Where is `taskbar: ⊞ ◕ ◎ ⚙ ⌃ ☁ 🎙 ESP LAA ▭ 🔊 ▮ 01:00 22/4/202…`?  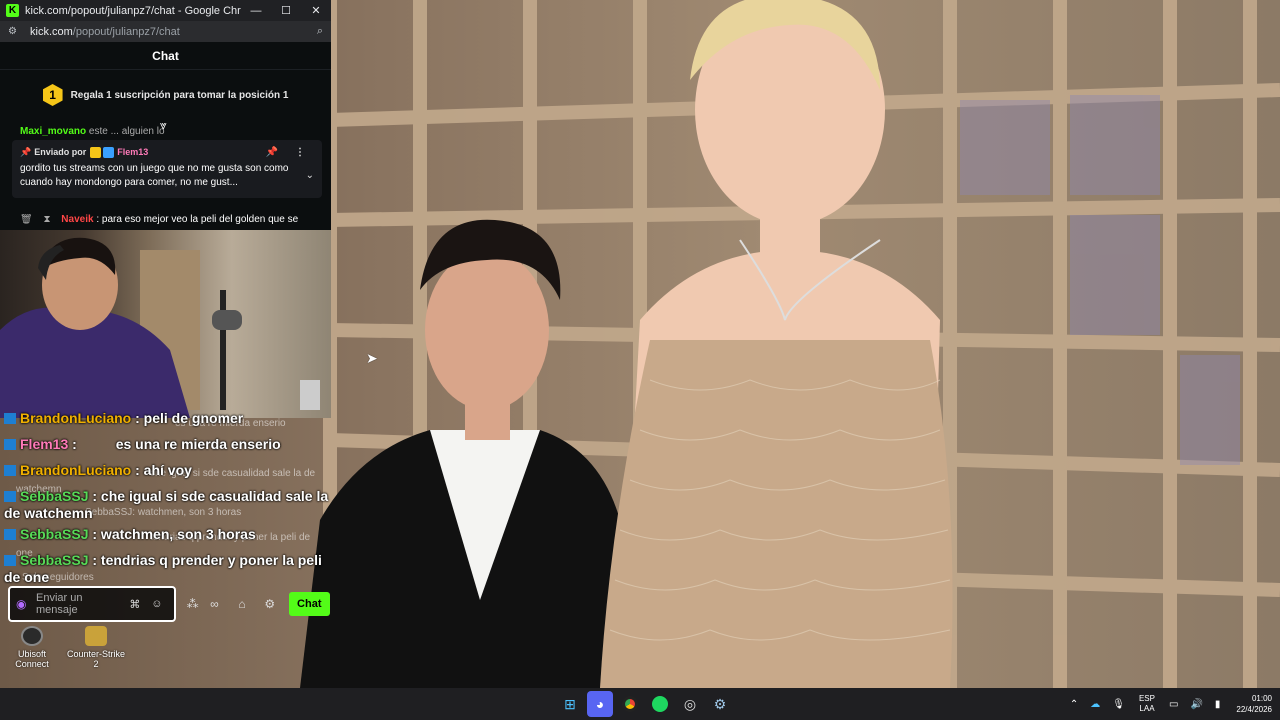
taskbar: ⊞ ◕ ◎ ⚙ ⌃ ☁ 🎙 ESP LAA ▭ 🔊 ▮ 01:00 22/4/202… is located at coordinates (640, 704).